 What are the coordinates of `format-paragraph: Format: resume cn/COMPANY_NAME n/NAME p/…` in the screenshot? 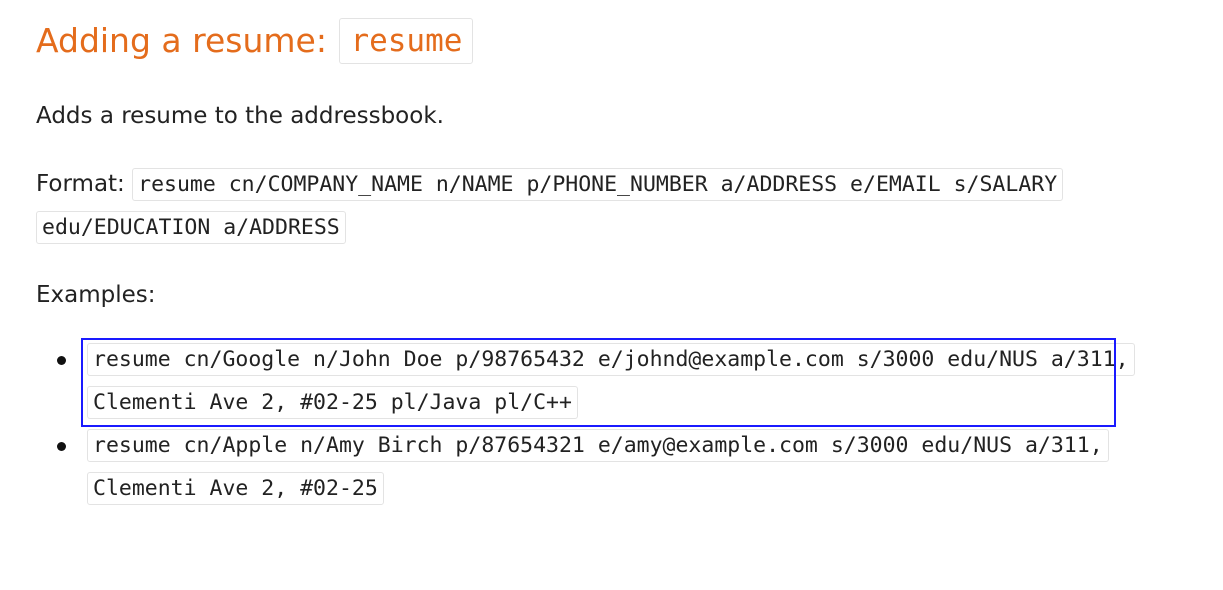 It's located at (586, 206).